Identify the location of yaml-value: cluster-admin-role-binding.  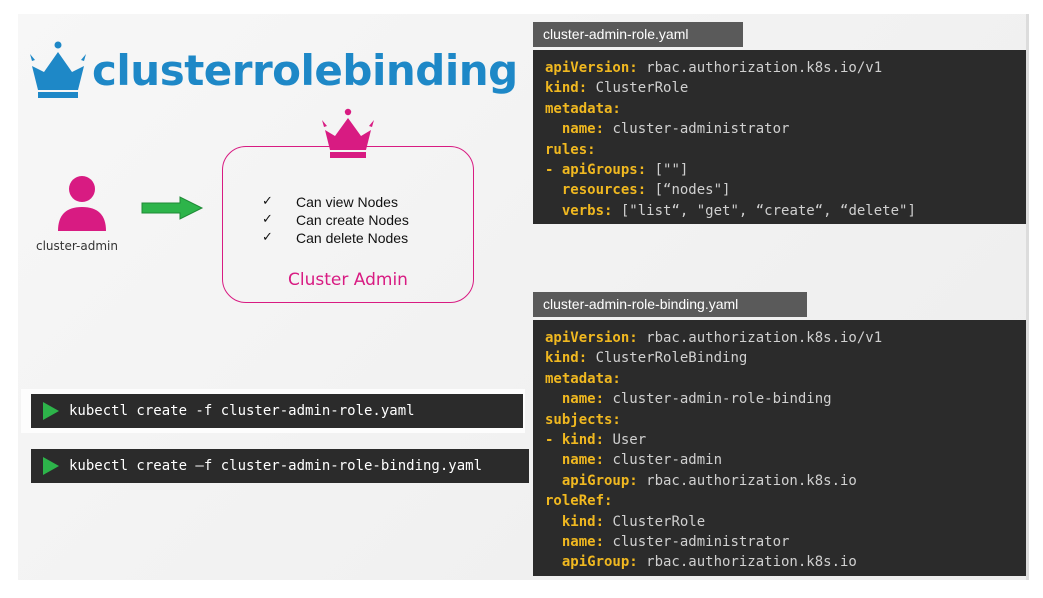
(718, 399).